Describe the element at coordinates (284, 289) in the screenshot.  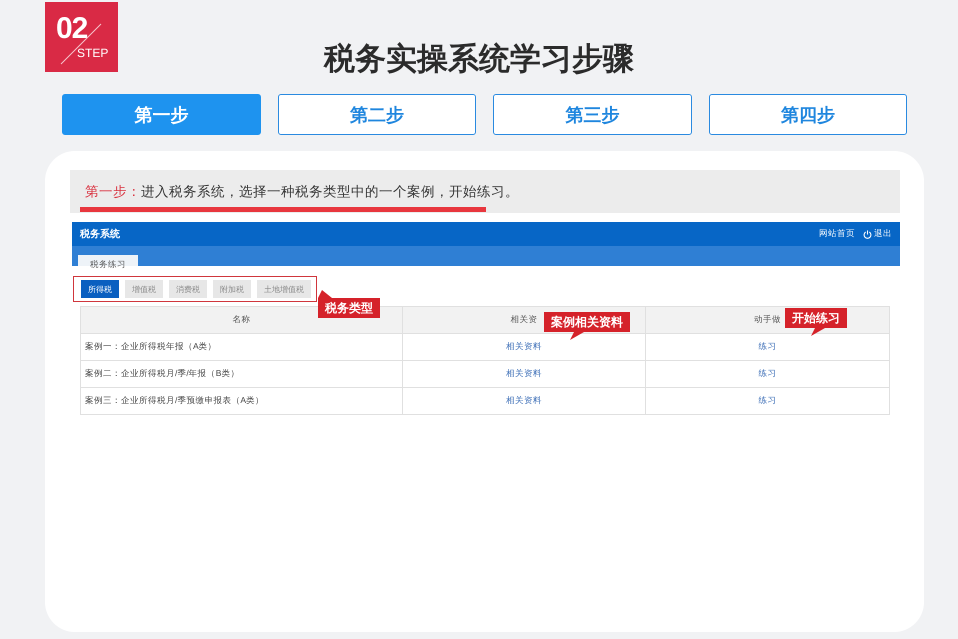
I see `tax-type-tab: 土地增值税` at that location.